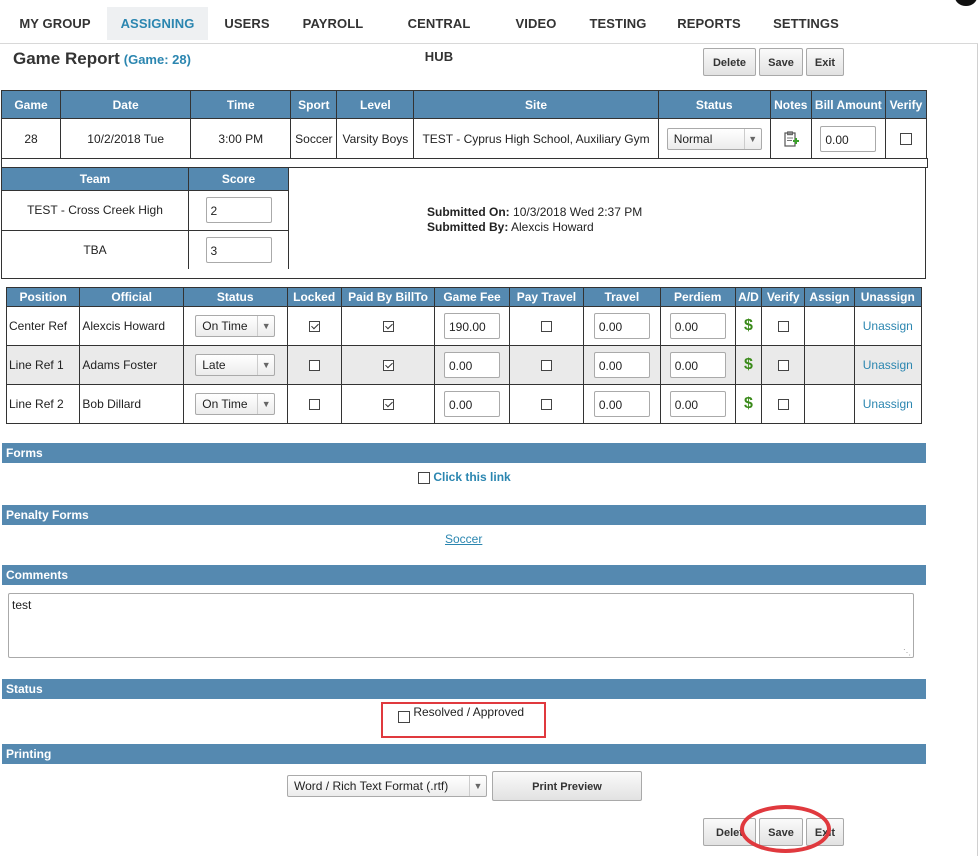 The height and width of the screenshot is (856, 980). I want to click on forms-link-row: Click this link, so click(464, 477).